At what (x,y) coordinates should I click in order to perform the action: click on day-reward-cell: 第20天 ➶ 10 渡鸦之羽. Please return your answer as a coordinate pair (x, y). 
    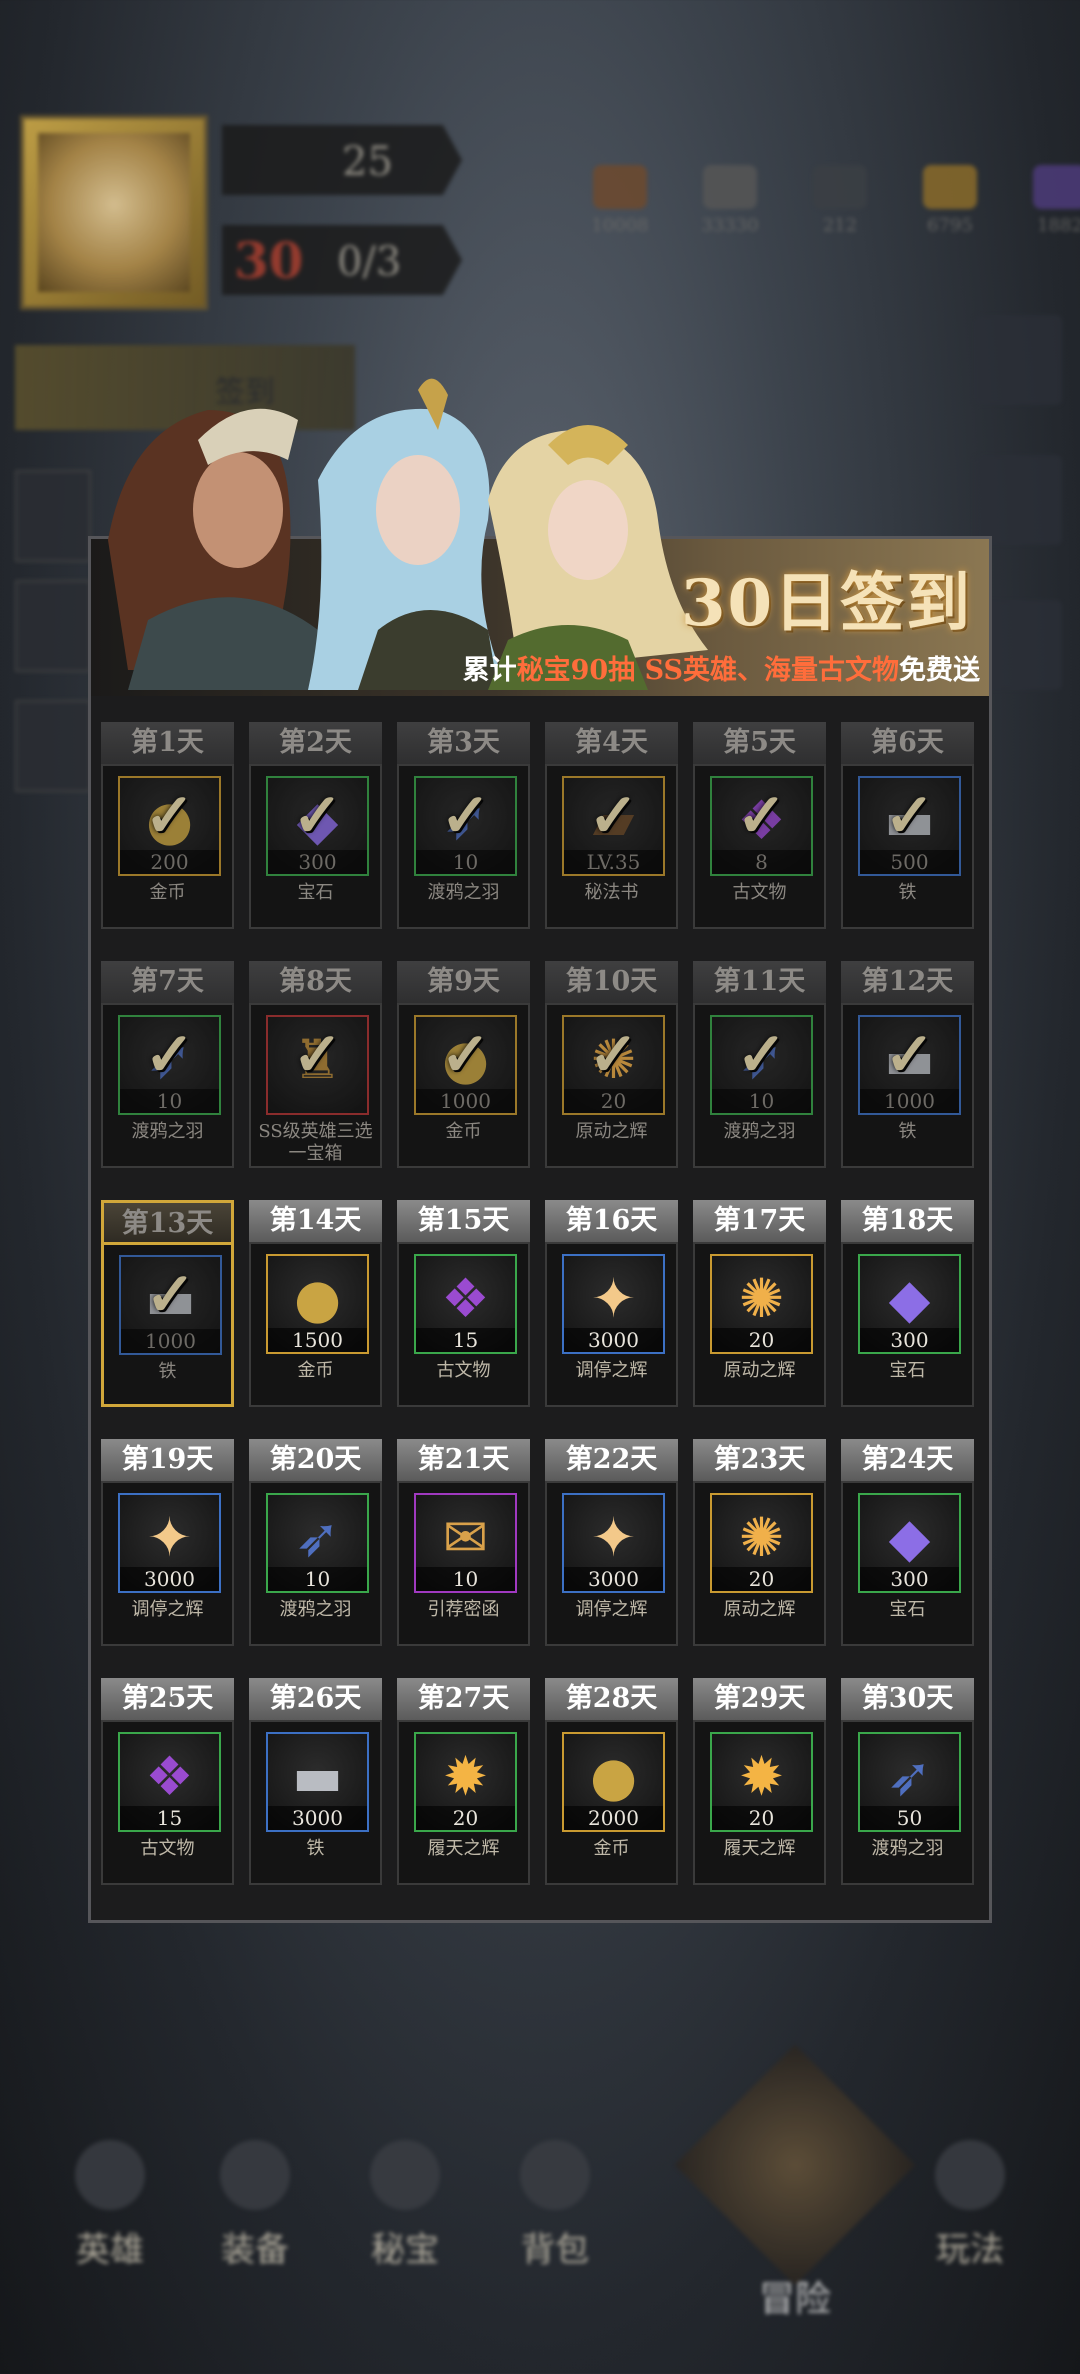
    Looking at the image, I should click on (315, 1542).